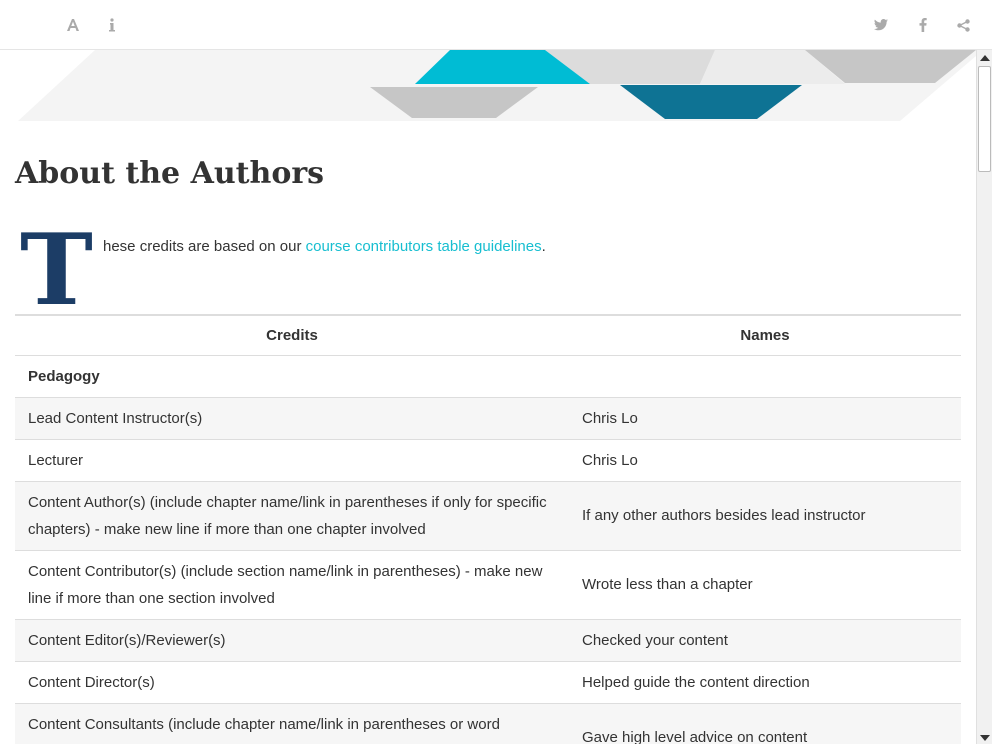  Describe the element at coordinates (170, 173) in the screenshot. I see `page-title: About the Authors` at that location.